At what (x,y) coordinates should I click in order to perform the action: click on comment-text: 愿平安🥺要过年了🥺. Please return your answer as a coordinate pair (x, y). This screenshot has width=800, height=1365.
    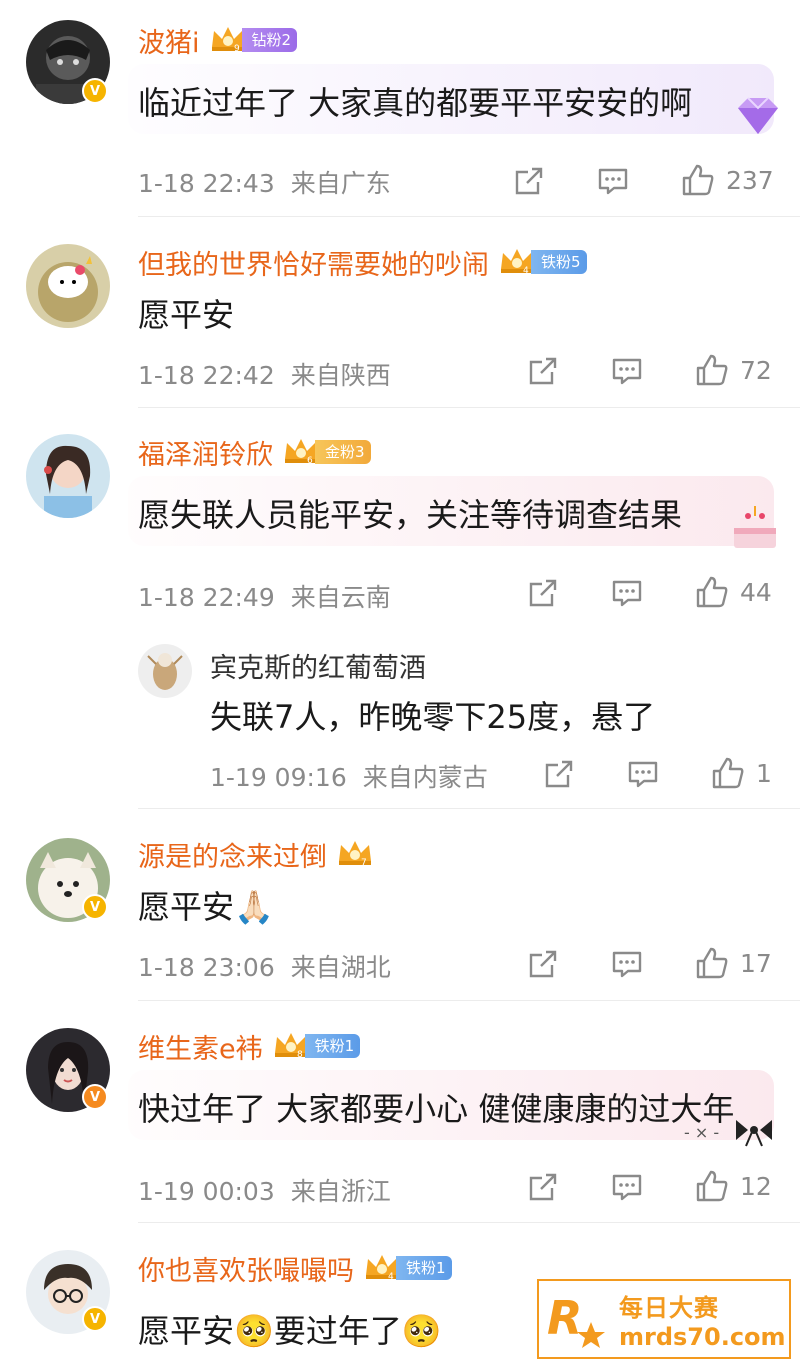
    Looking at the image, I should click on (290, 1331).